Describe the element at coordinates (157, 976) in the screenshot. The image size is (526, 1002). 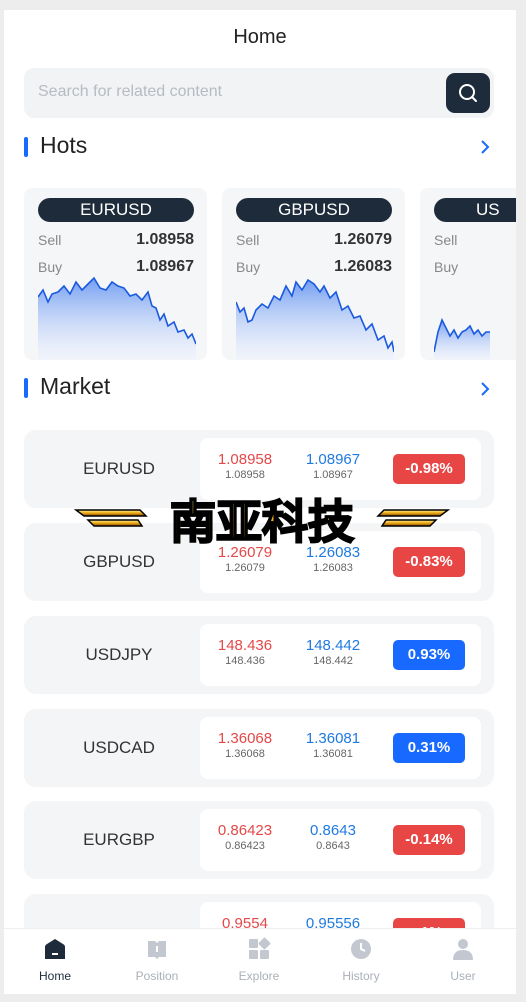
I see `tab-label: Position` at that location.